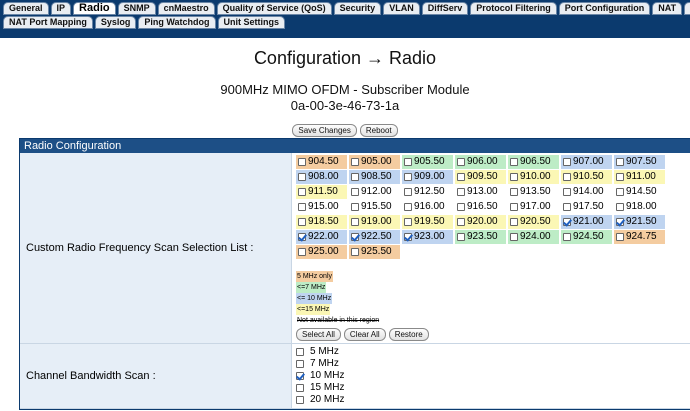 The height and width of the screenshot is (411, 690). I want to click on frequency-option: 924.50, so click(586, 237).